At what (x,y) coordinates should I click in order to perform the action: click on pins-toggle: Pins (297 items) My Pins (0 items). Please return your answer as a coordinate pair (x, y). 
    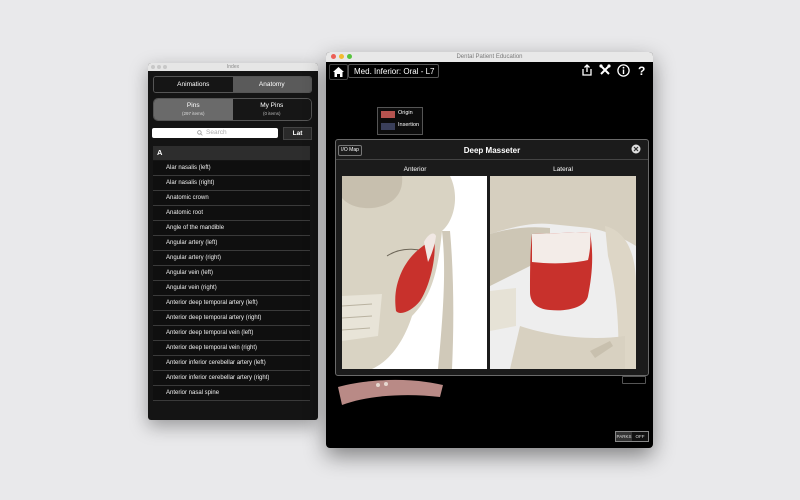
    Looking at the image, I should click on (232, 109).